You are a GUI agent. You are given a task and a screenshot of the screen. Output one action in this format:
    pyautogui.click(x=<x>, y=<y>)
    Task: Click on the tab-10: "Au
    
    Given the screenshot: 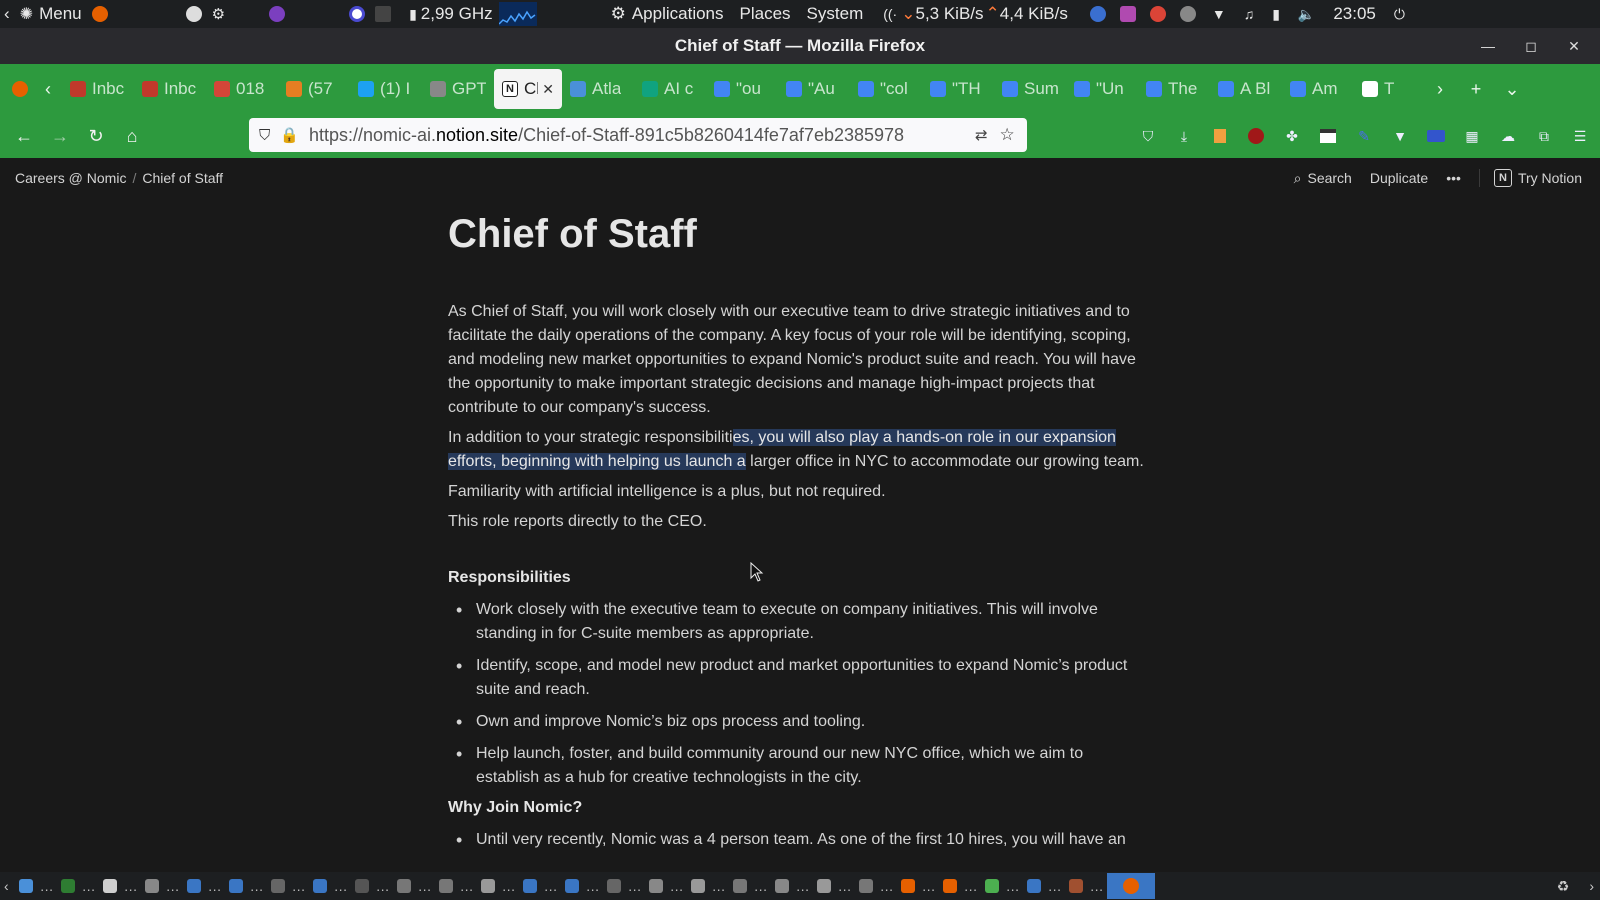 What is the action you would take?
    pyautogui.click(x=814, y=89)
    